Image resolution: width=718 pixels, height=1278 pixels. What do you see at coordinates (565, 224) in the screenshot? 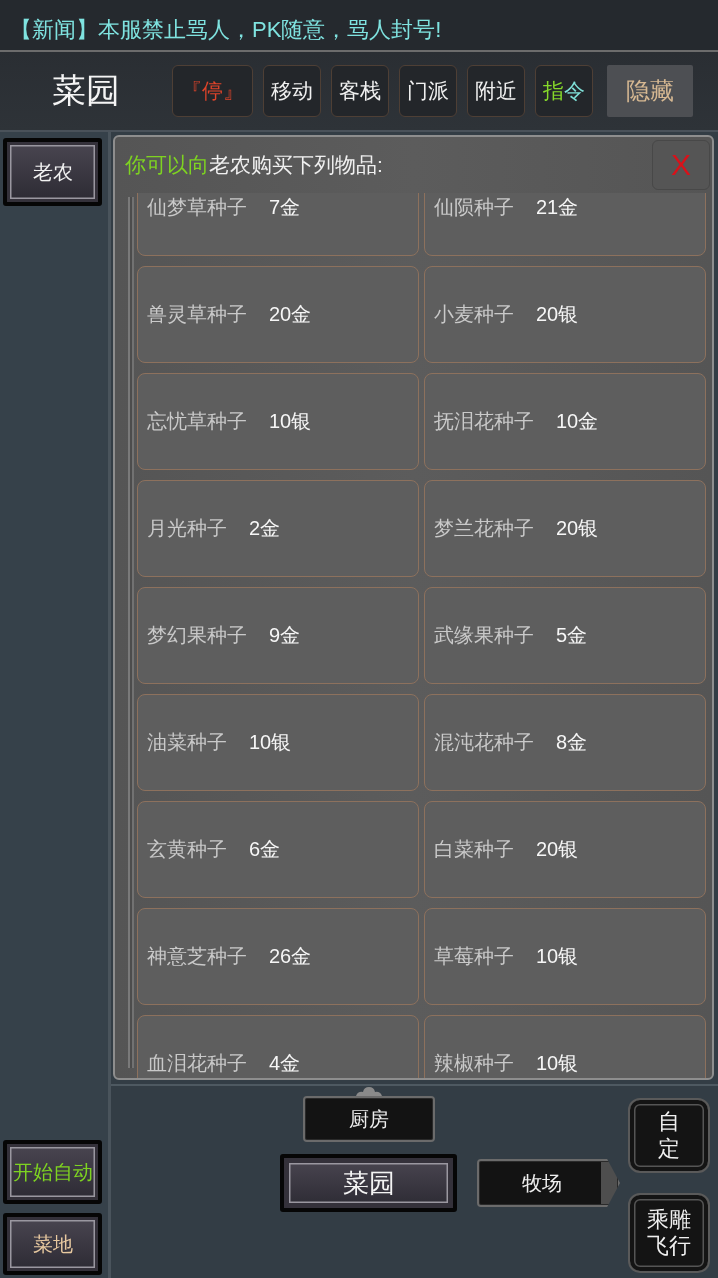
I see `item-card: 仙陨种子 21金` at bounding box center [565, 224].